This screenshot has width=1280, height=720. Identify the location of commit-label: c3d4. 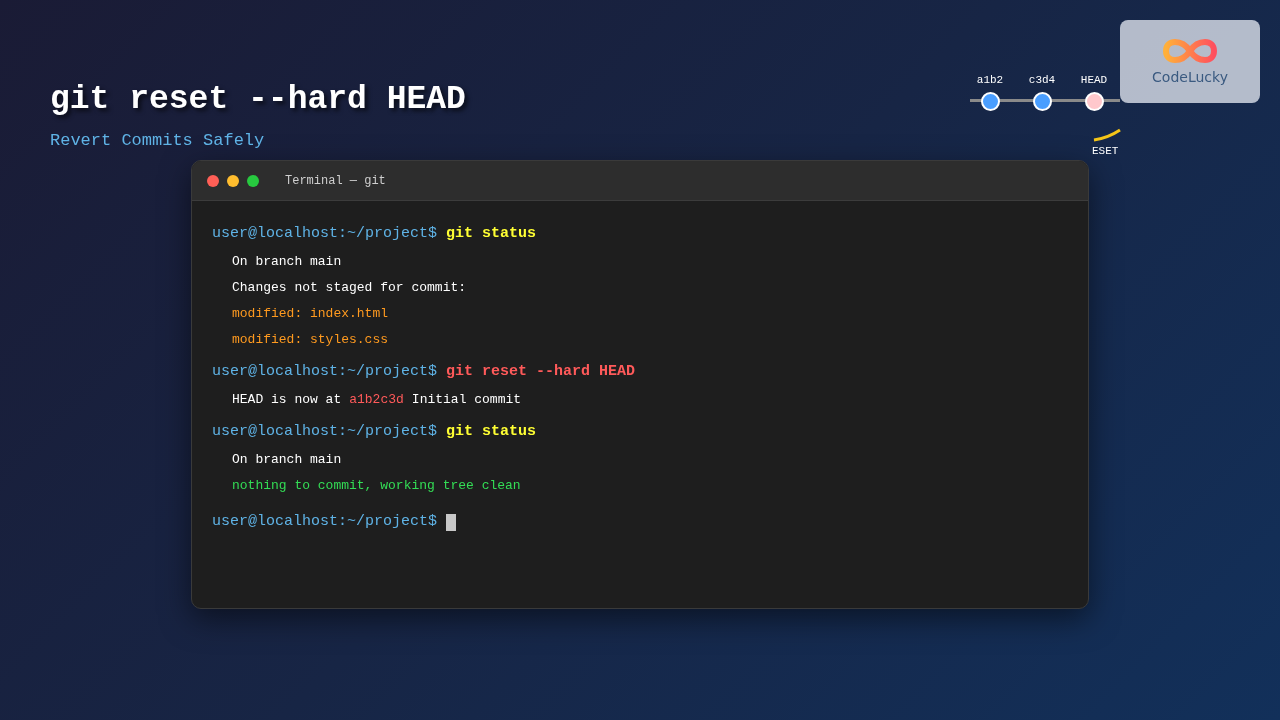
(1042, 80).